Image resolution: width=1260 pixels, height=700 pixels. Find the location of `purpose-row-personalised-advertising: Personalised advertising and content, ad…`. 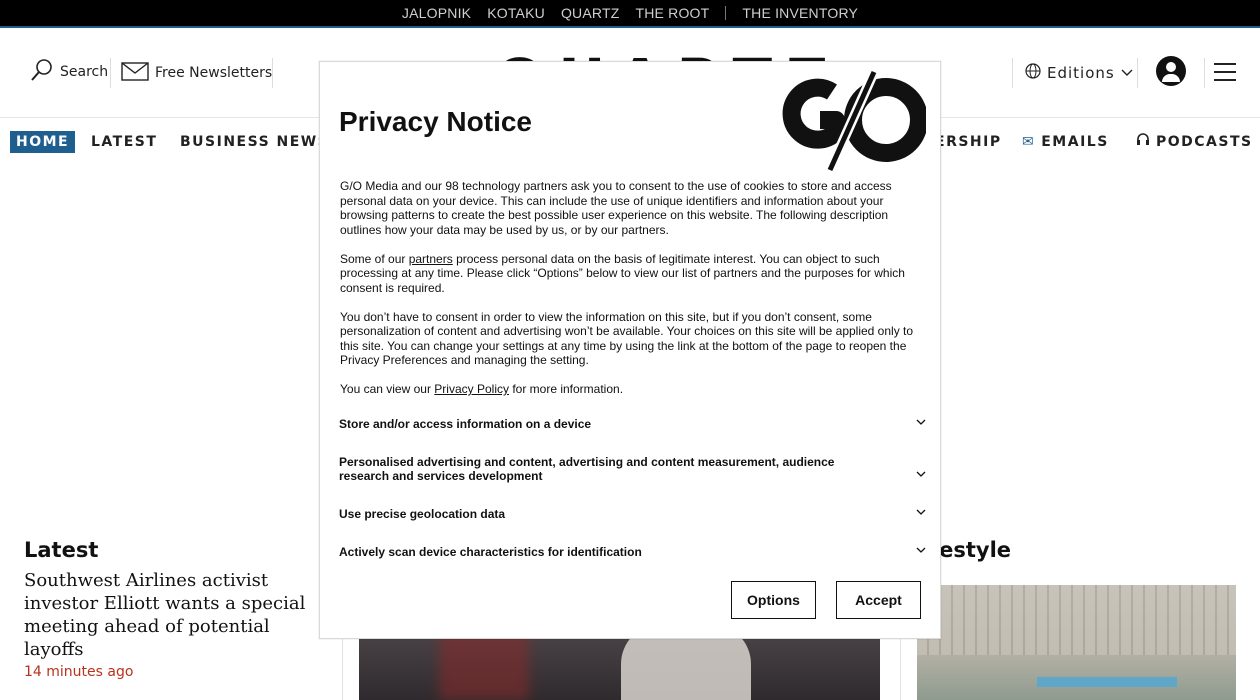

purpose-row-personalised-advertising: Personalised advertising and content, ad… is located at coordinates (632, 469).